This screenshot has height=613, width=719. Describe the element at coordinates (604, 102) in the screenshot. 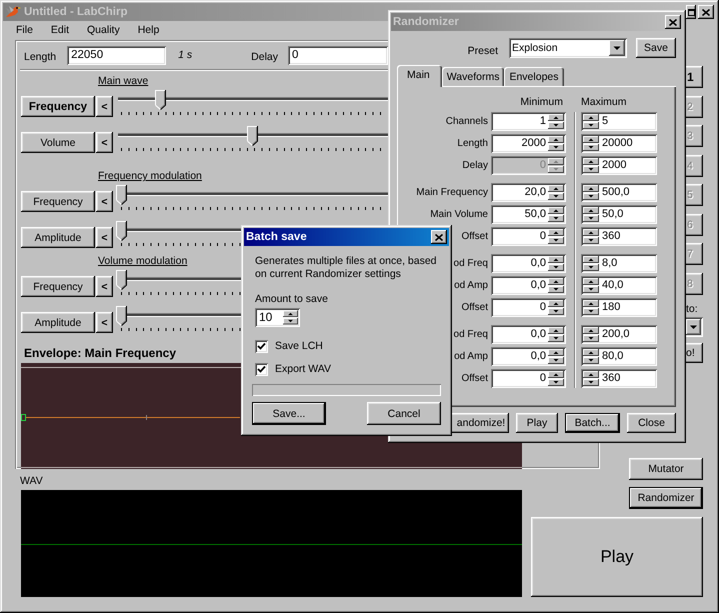

I see `column-header: Maximum` at that location.